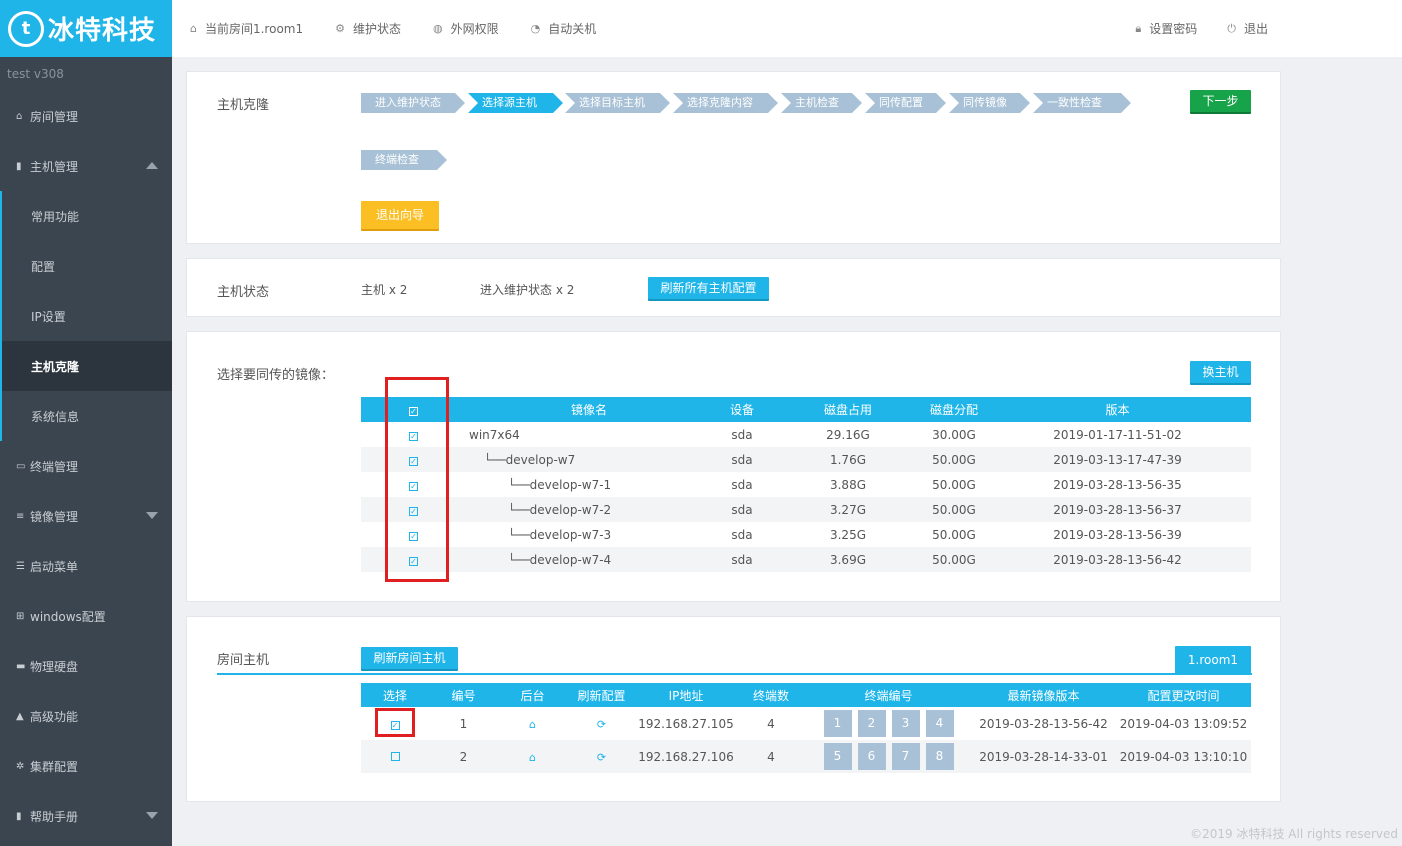 The width and height of the screenshot is (1402, 846). I want to click on sidebar-item-image-management: ≡ 镜像管理, so click(86, 516).